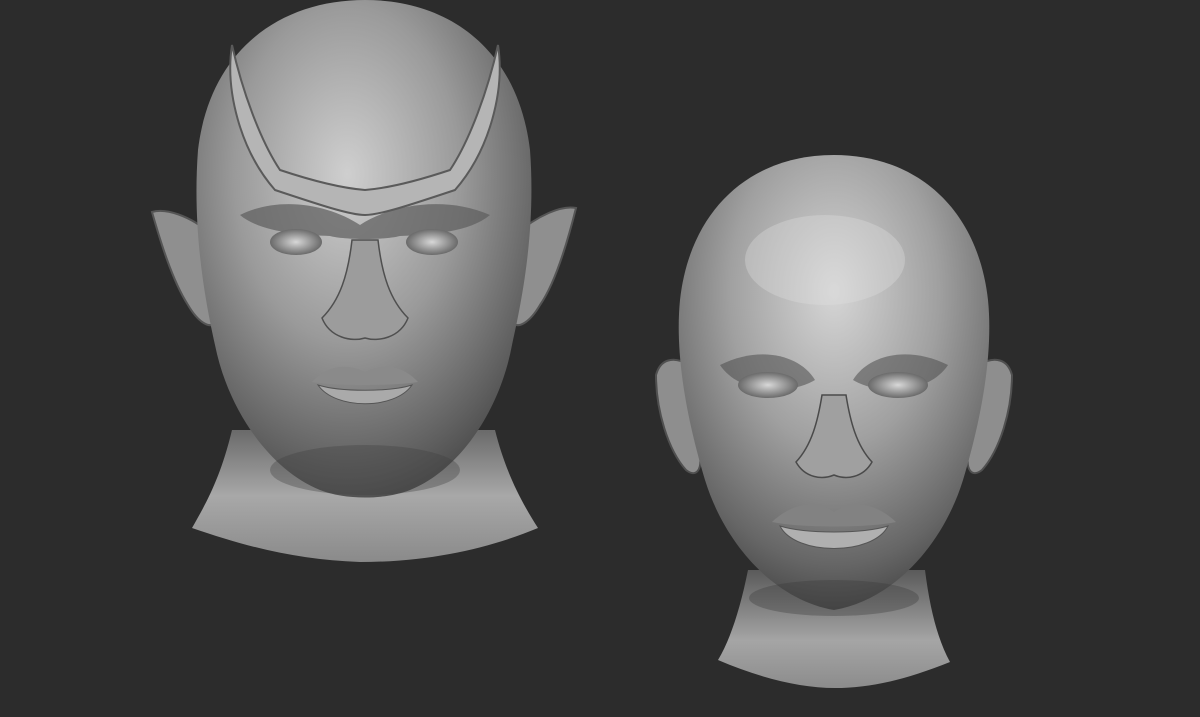 The width and height of the screenshot is (1200, 717). I want to click on alien-jaw-shadow, so click(365, 470).